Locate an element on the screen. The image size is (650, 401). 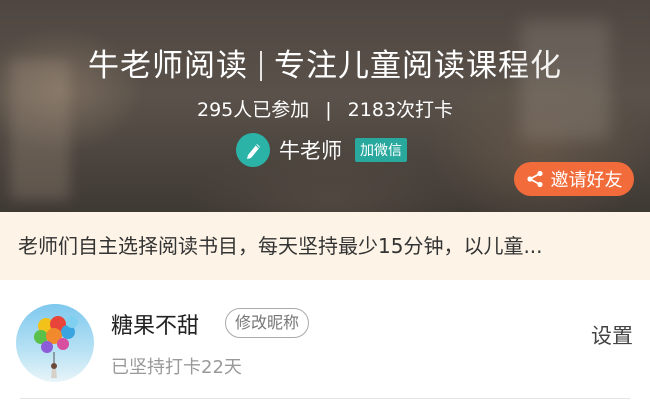
settings-button: 设置 is located at coordinates (612, 335).